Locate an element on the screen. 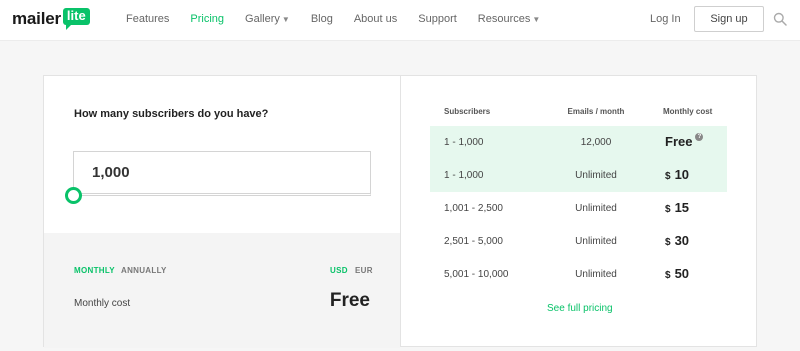  nav-item-blog: Blog is located at coordinates (322, 19).